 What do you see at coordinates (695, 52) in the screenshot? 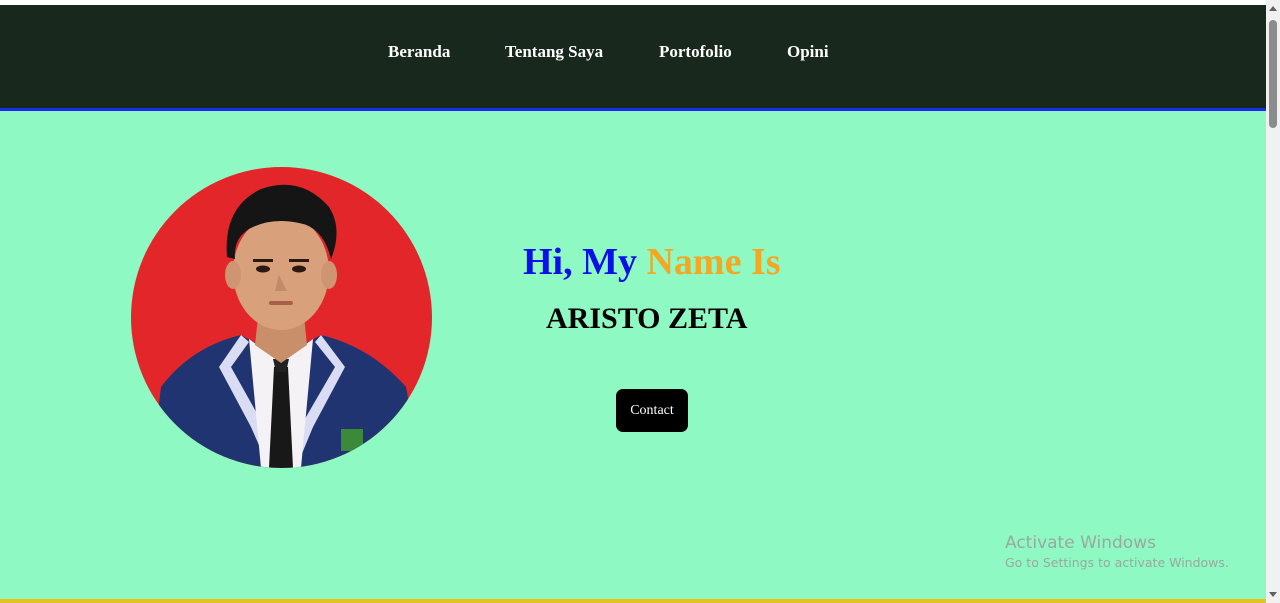
I see `nav-item-portofolio: Portofolio` at bounding box center [695, 52].